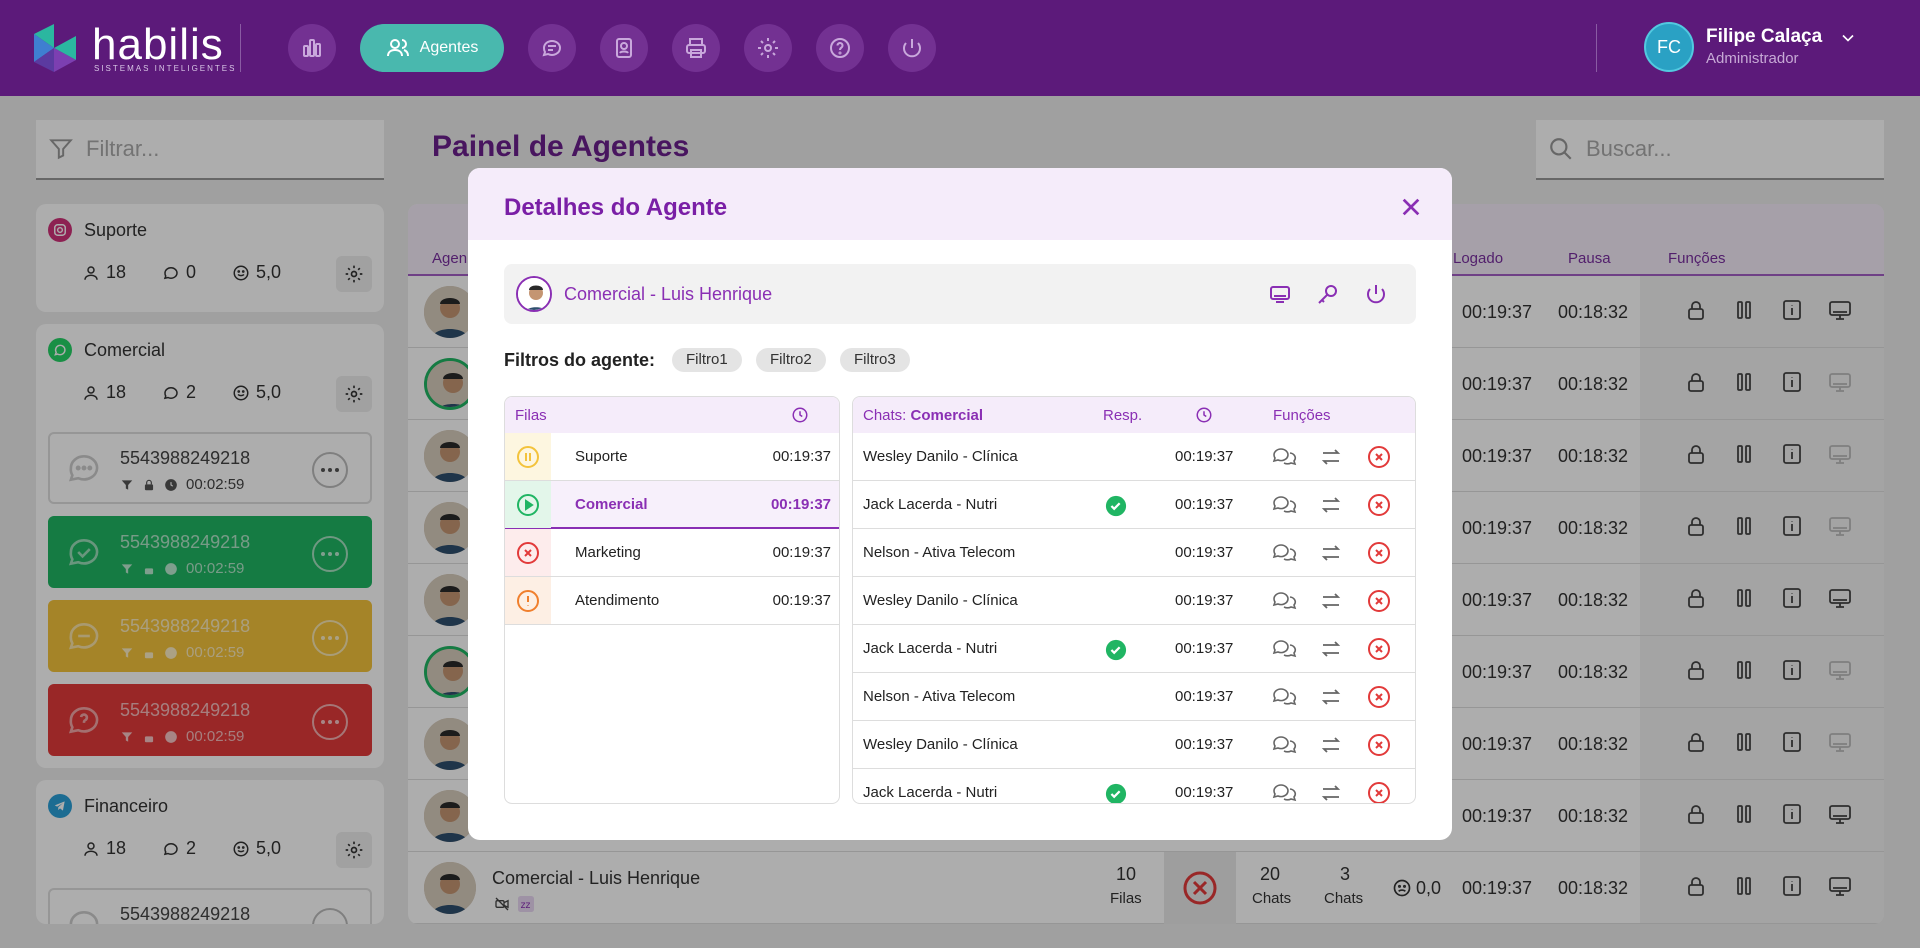 The width and height of the screenshot is (1920, 948). I want to click on filter-chip: Filtro1, so click(707, 360).